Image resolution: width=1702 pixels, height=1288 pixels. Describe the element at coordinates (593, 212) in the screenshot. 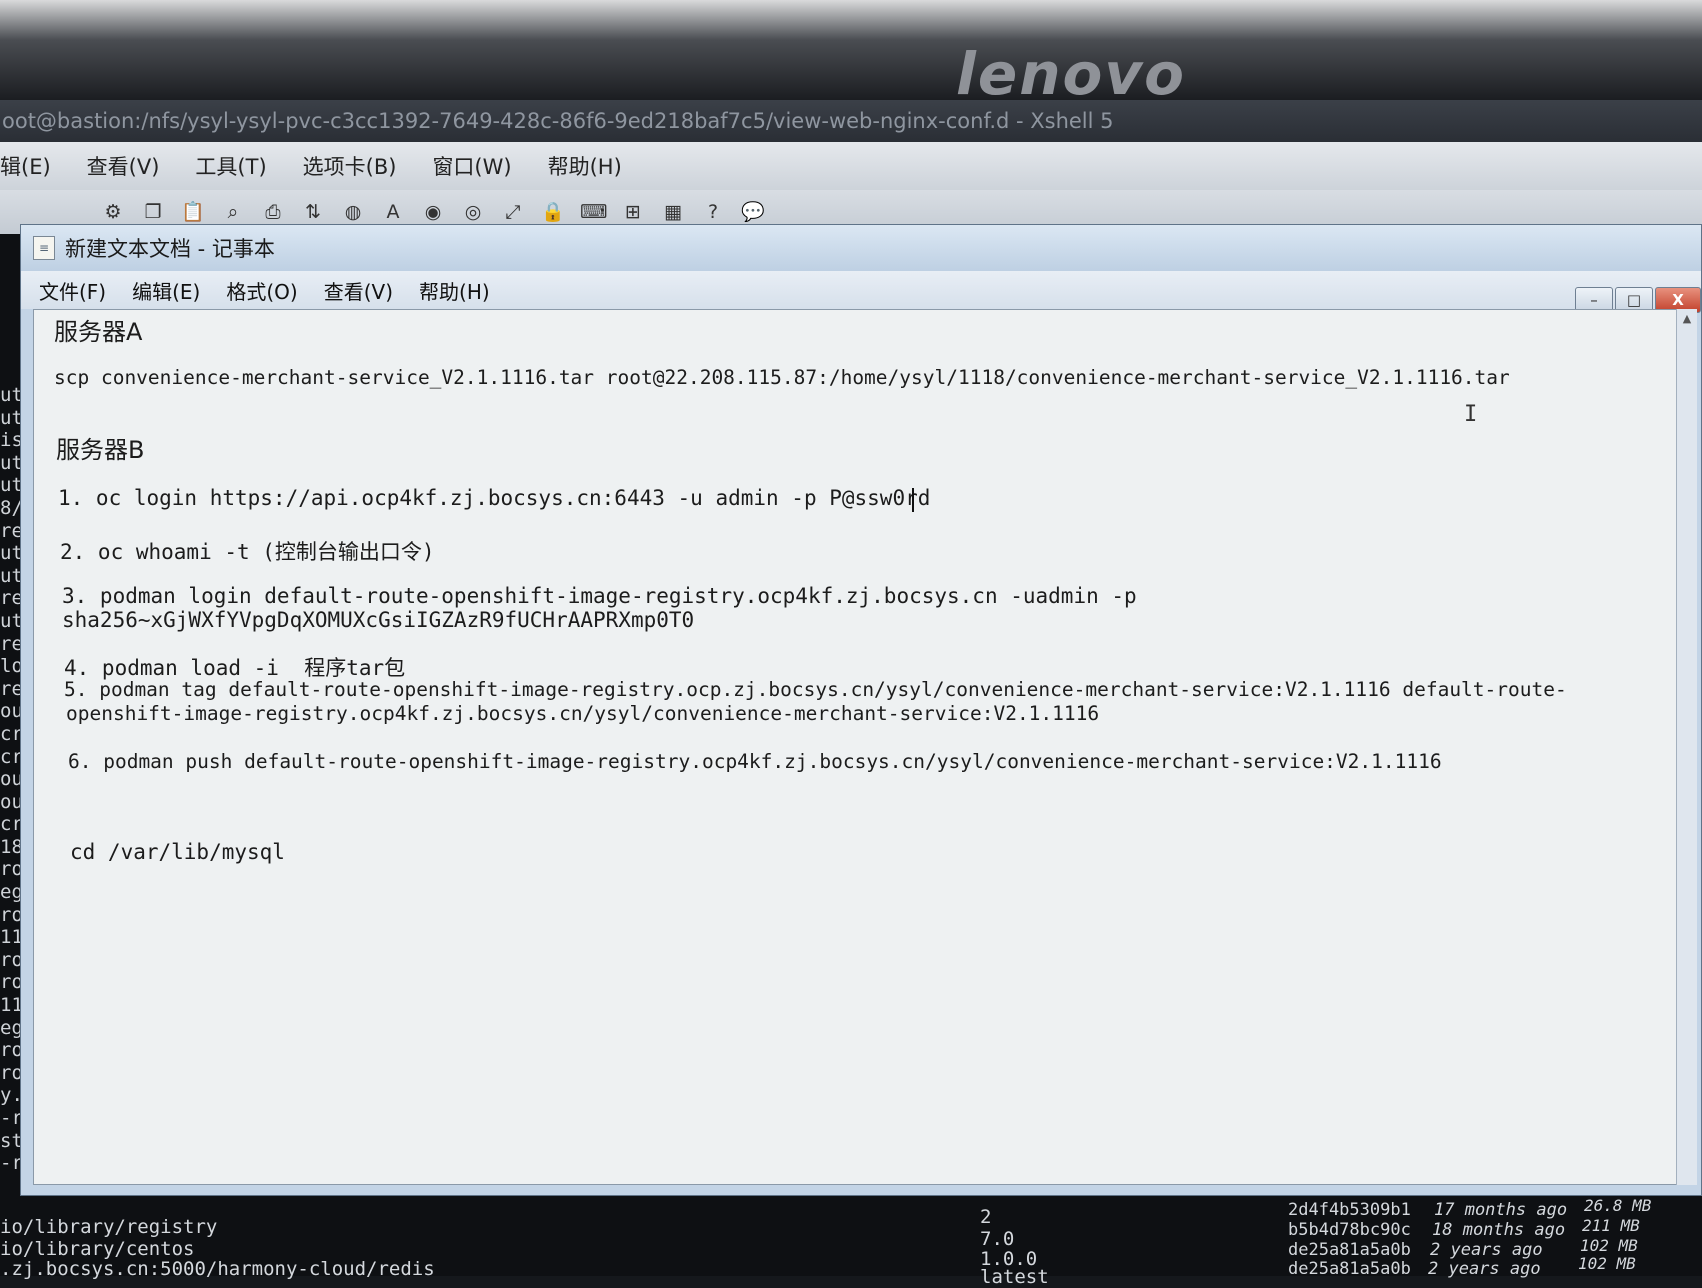

I see `keyboard-icon: ⌨` at that location.